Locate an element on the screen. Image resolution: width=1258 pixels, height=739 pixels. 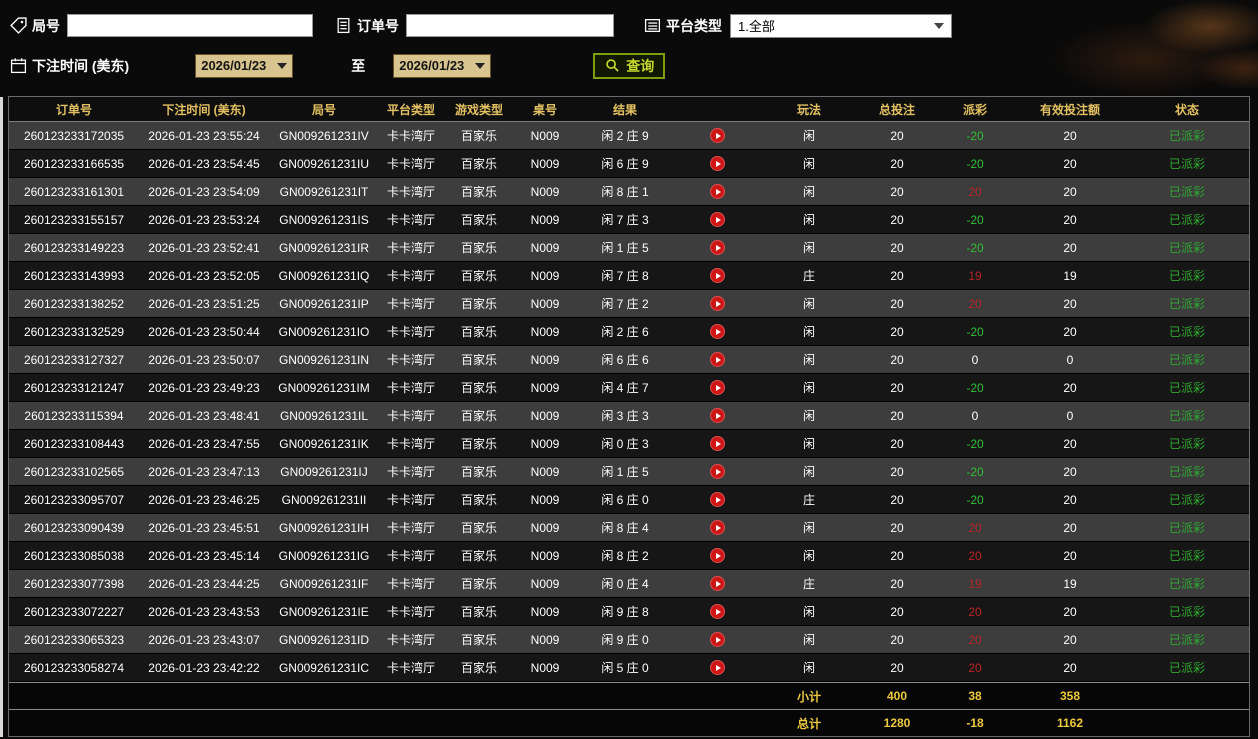
order-id-cell: 260123233102565 is located at coordinates (74, 471).